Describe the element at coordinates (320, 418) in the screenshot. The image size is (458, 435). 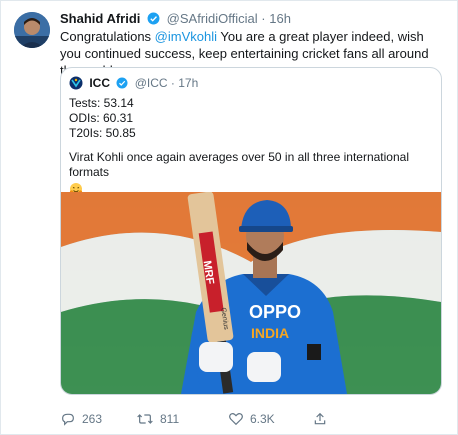
I see `share-icon` at that location.